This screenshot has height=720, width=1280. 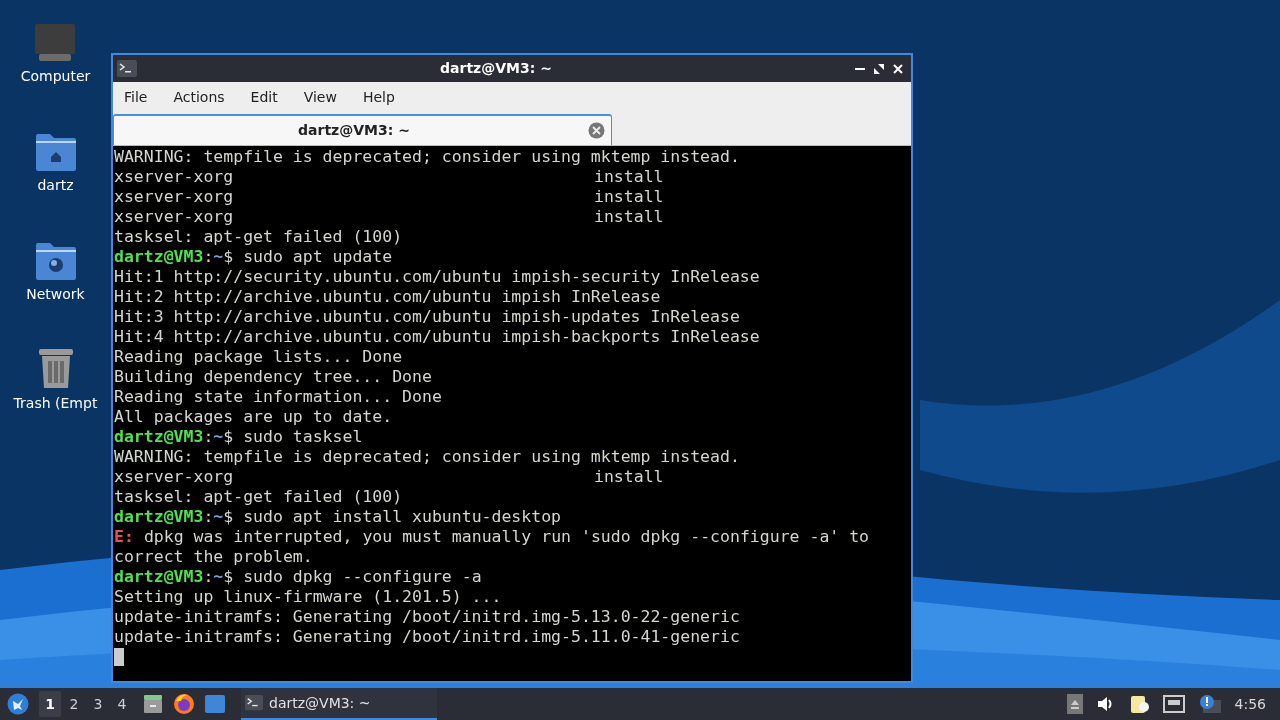 What do you see at coordinates (1138, 704) in the screenshot?
I see `clipboard-icon` at bounding box center [1138, 704].